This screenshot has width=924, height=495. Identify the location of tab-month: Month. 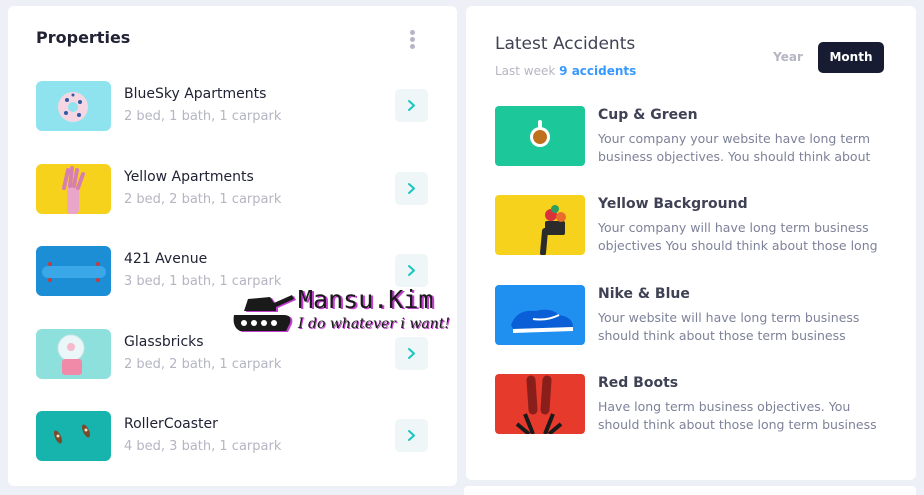
(851, 57).